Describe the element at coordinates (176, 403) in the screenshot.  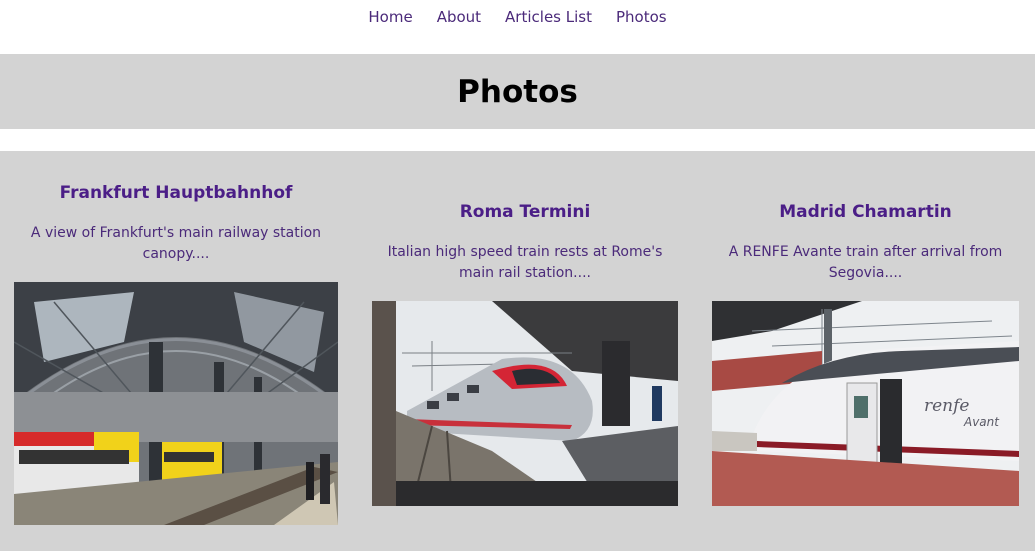
I see `frankfurt-station-photo` at that location.